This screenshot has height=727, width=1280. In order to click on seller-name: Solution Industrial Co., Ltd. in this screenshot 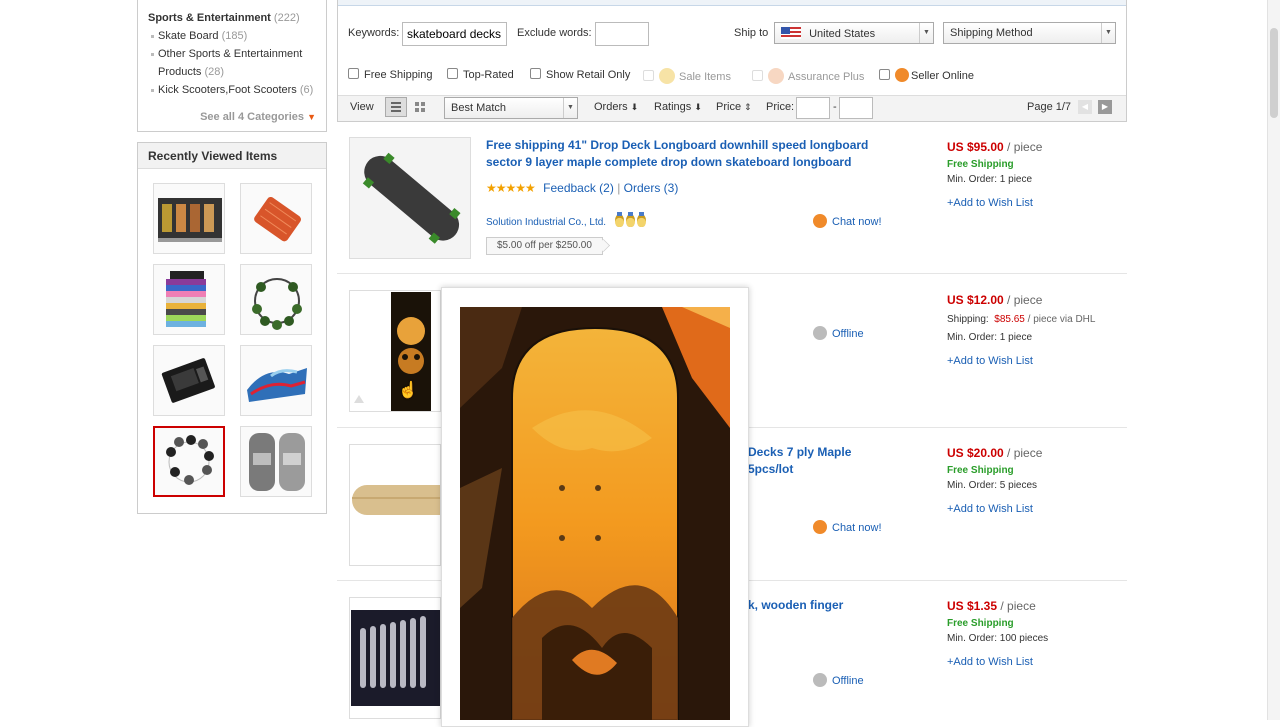, I will do `click(546, 222)`.